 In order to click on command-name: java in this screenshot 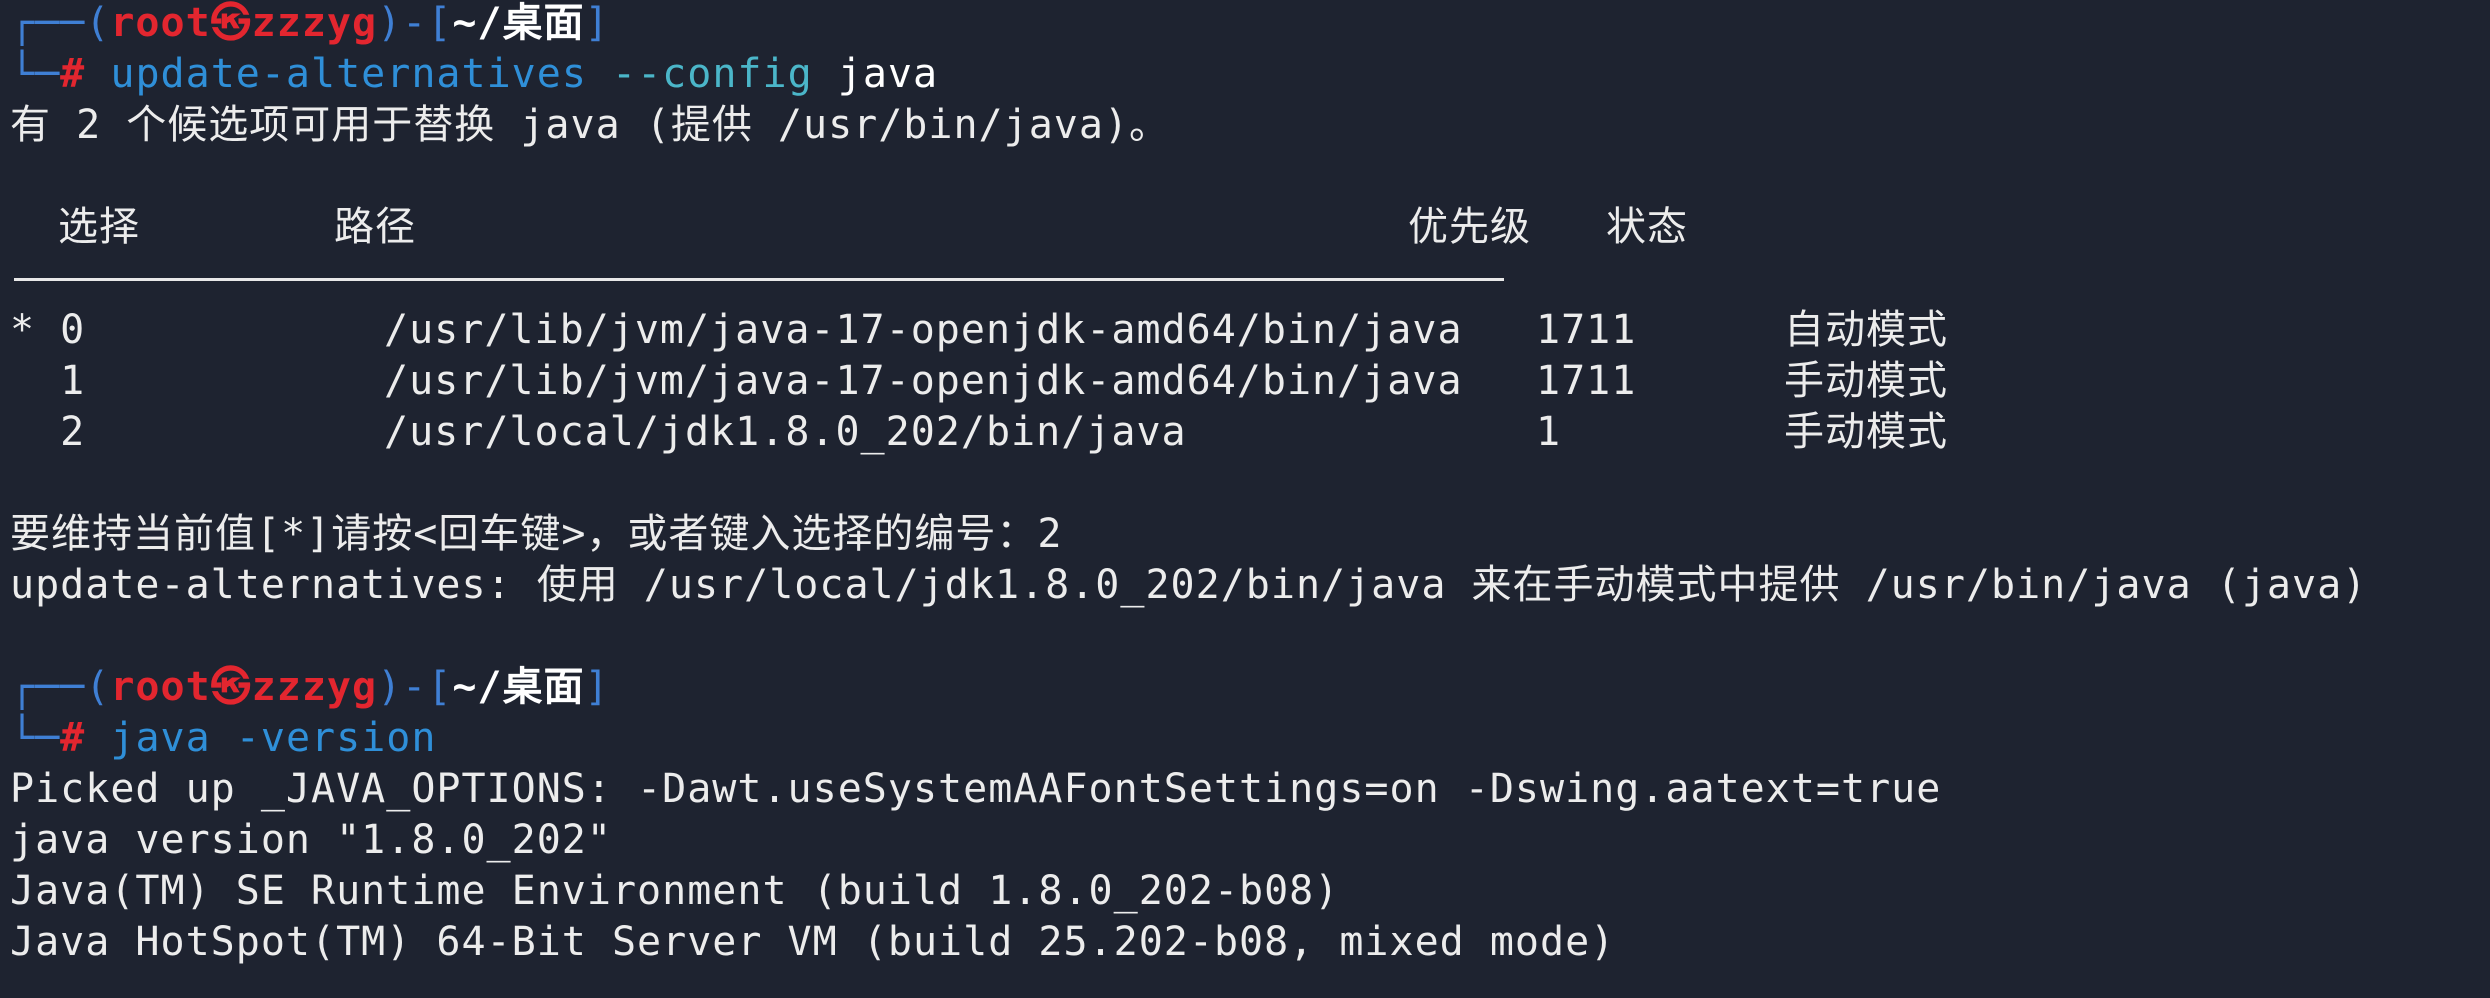, I will do `click(160, 738)`.